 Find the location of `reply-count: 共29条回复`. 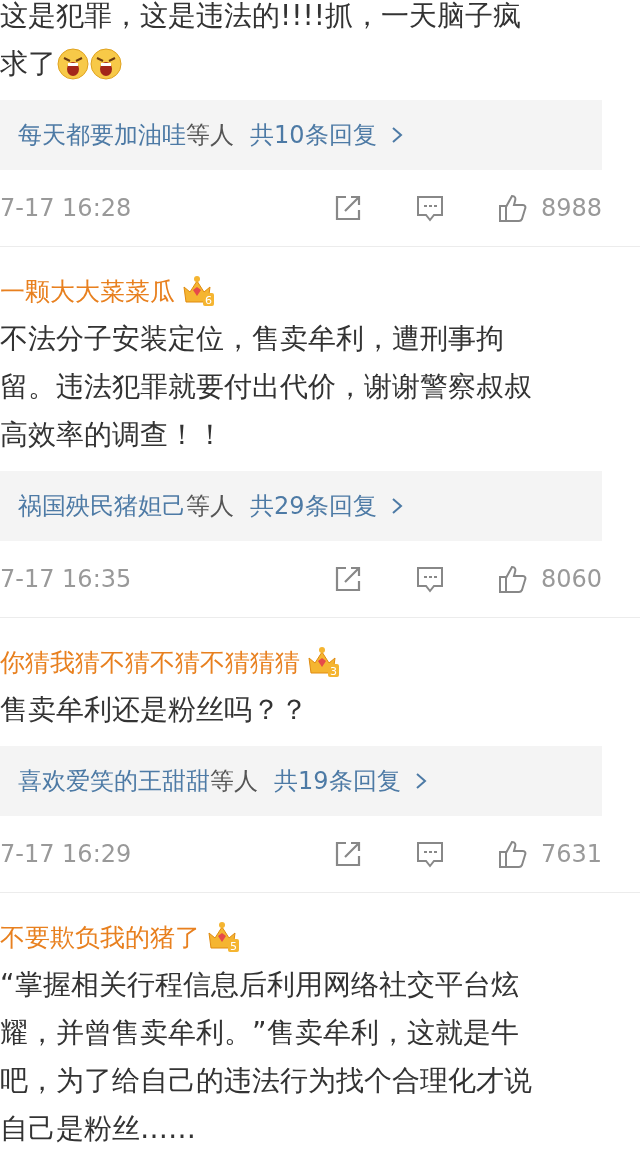

reply-count: 共29条回复 is located at coordinates (313, 506).